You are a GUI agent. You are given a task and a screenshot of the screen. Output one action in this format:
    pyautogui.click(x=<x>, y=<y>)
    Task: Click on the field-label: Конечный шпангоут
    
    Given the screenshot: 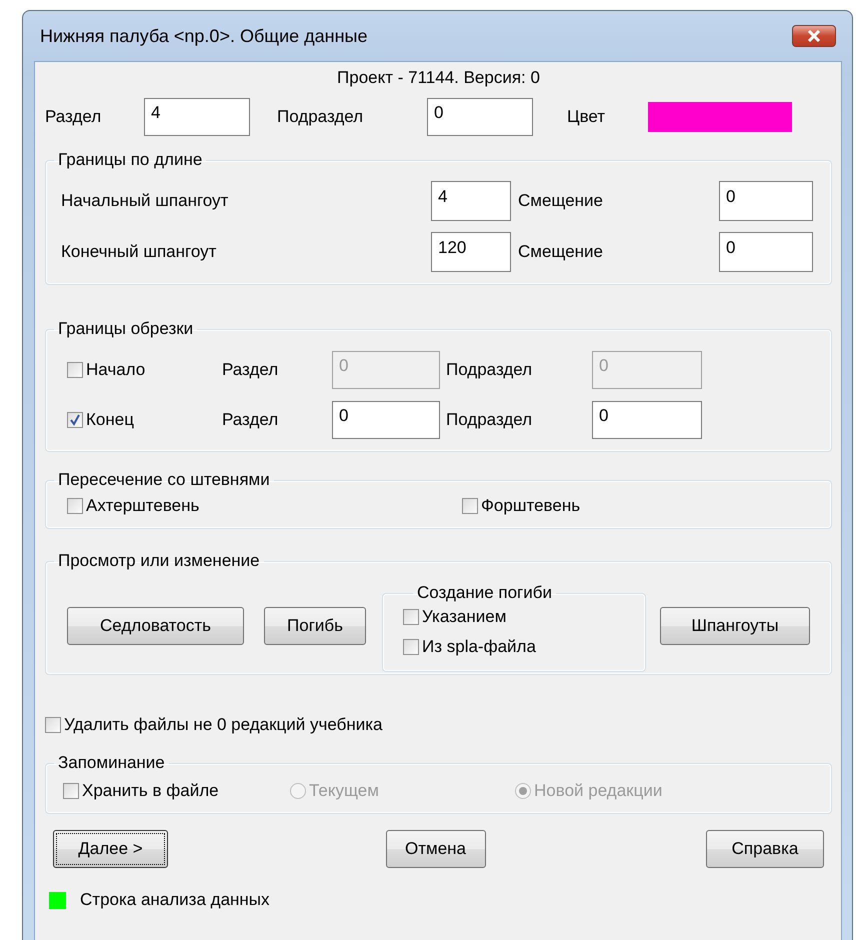 What is the action you would take?
    pyautogui.click(x=139, y=252)
    